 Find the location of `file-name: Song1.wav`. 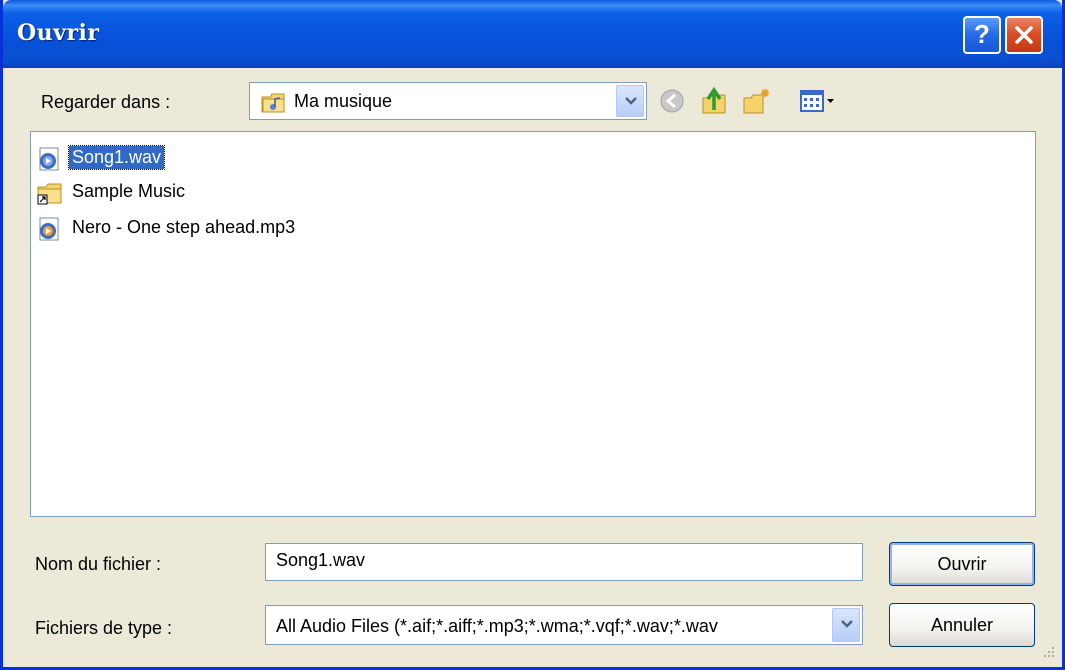

file-name: Song1.wav is located at coordinates (116, 157).